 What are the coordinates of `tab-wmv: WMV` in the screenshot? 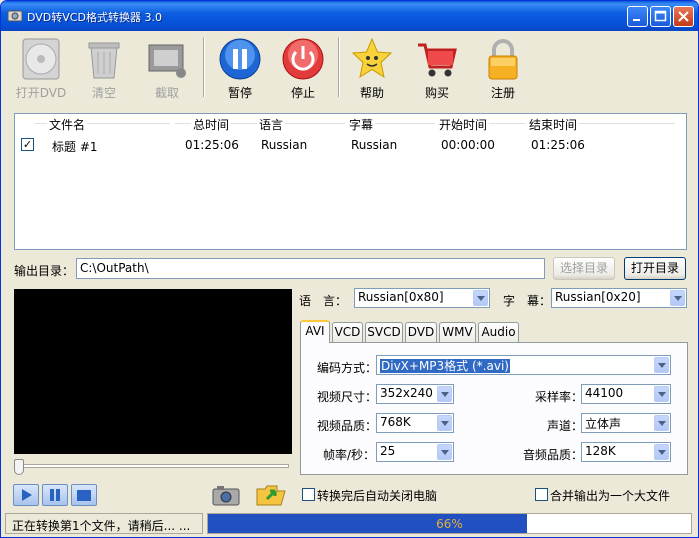 It's located at (457, 332).